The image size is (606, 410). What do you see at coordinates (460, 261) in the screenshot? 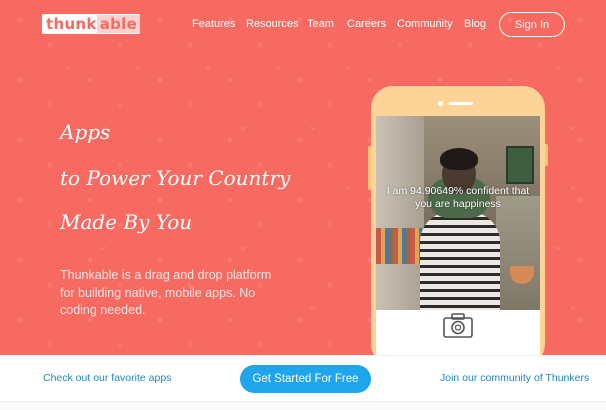
I see `person-shirt` at bounding box center [460, 261].